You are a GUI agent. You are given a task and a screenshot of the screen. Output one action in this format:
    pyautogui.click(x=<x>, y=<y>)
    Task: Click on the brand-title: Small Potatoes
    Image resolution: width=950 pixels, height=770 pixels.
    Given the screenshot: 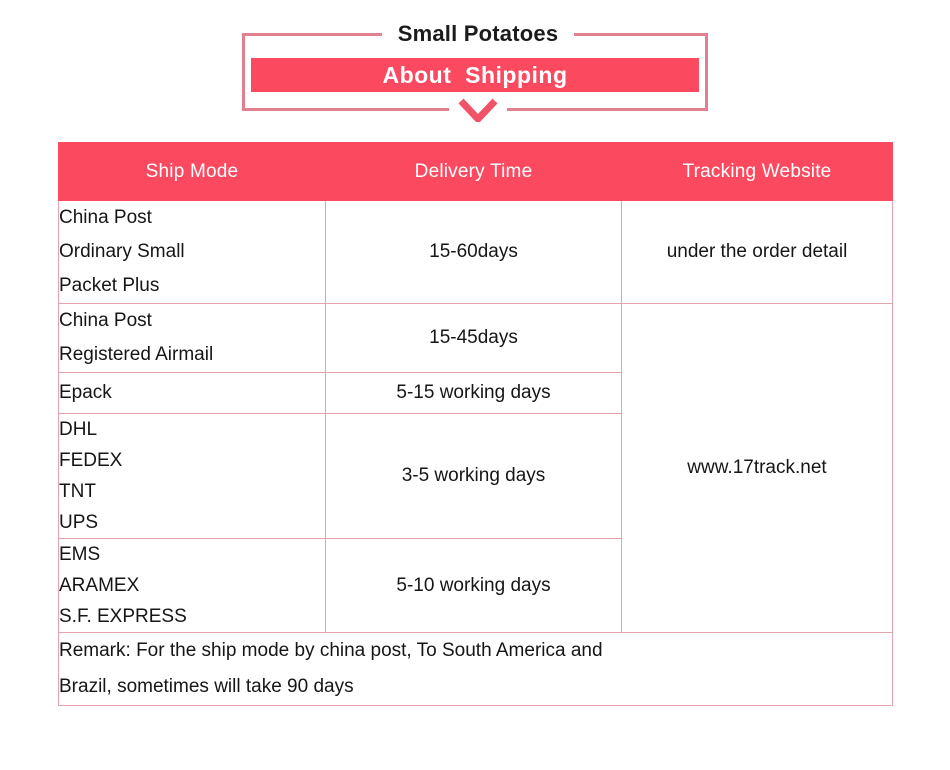 What is the action you would take?
    pyautogui.click(x=478, y=34)
    